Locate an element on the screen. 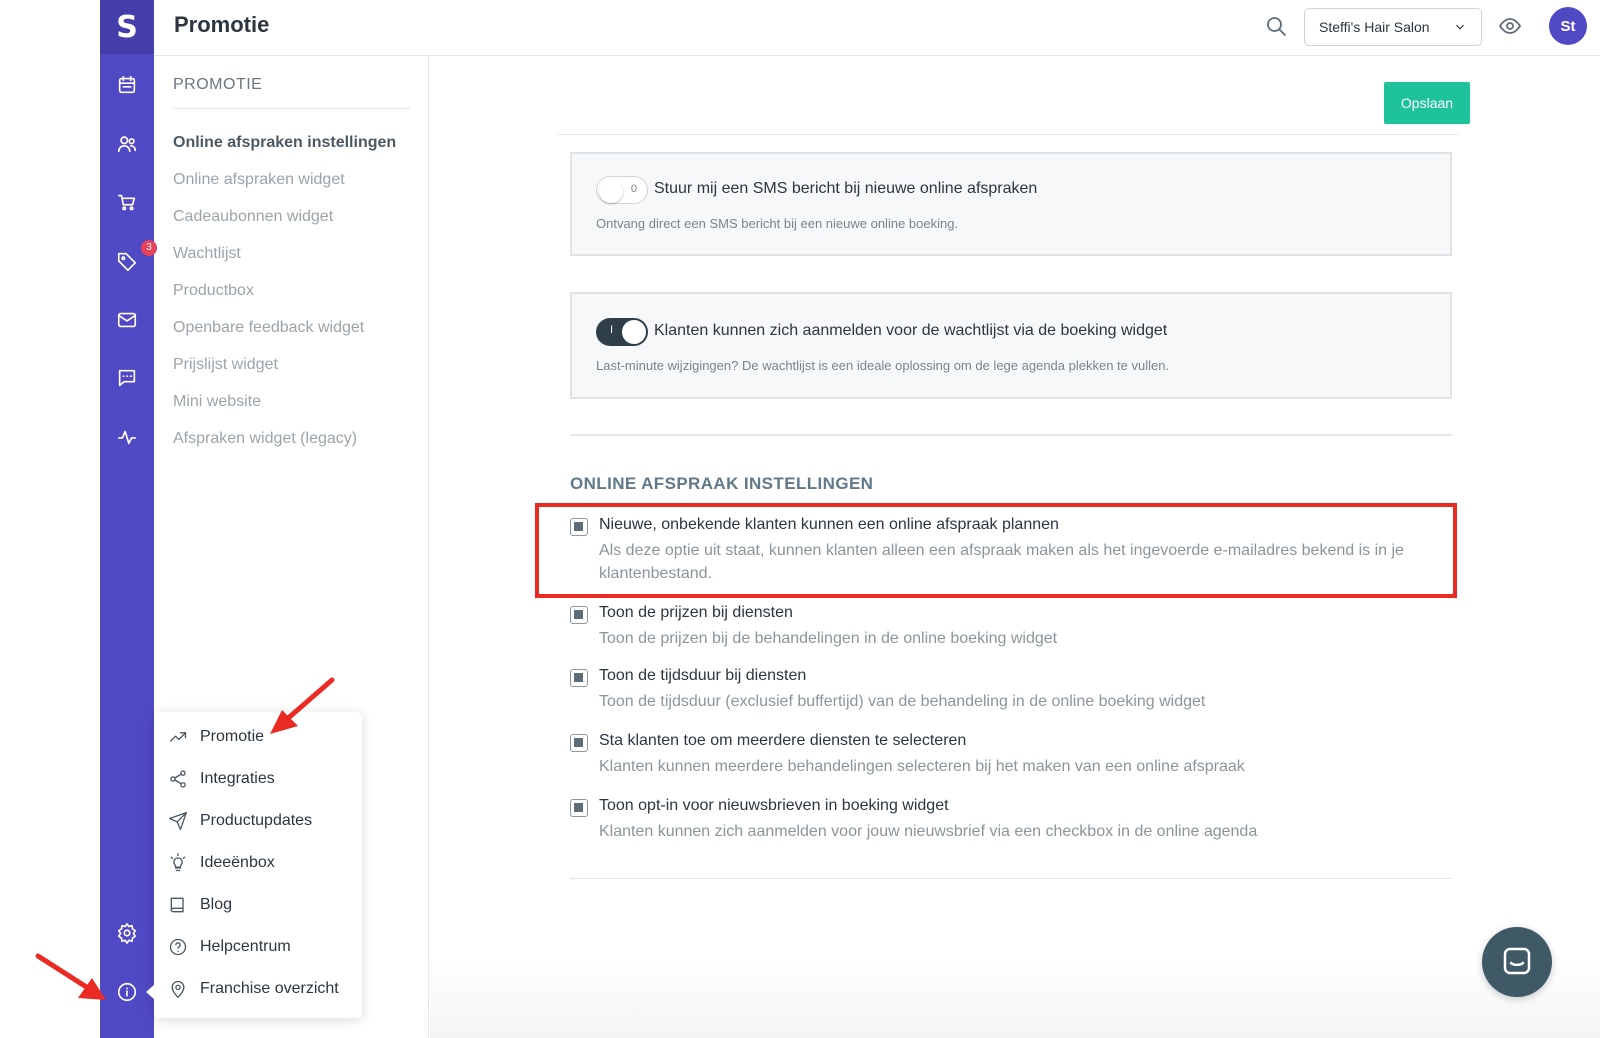 This screenshot has height=1038, width=1600. section-title: ONLINE AFSPRAAK INSTELLINGEN is located at coordinates (722, 483).